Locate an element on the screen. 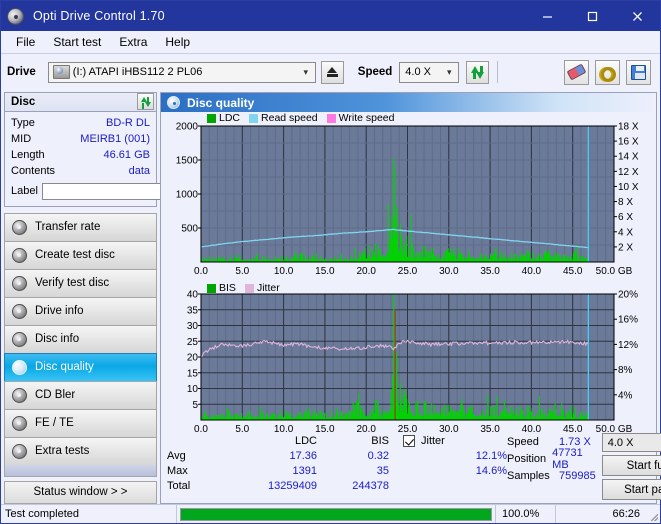  svg-text: 20.0 is located at coordinates (366, 271).